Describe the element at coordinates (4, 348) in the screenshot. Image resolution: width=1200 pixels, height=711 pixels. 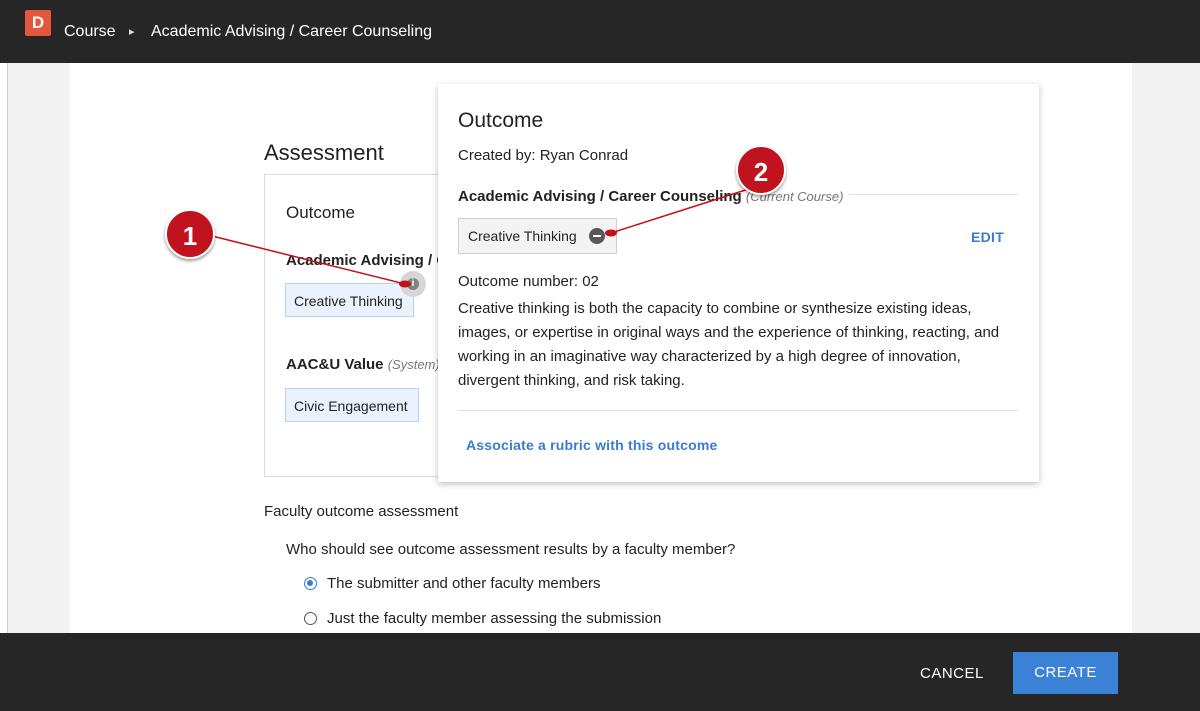
I see `left-edge-panel` at that location.